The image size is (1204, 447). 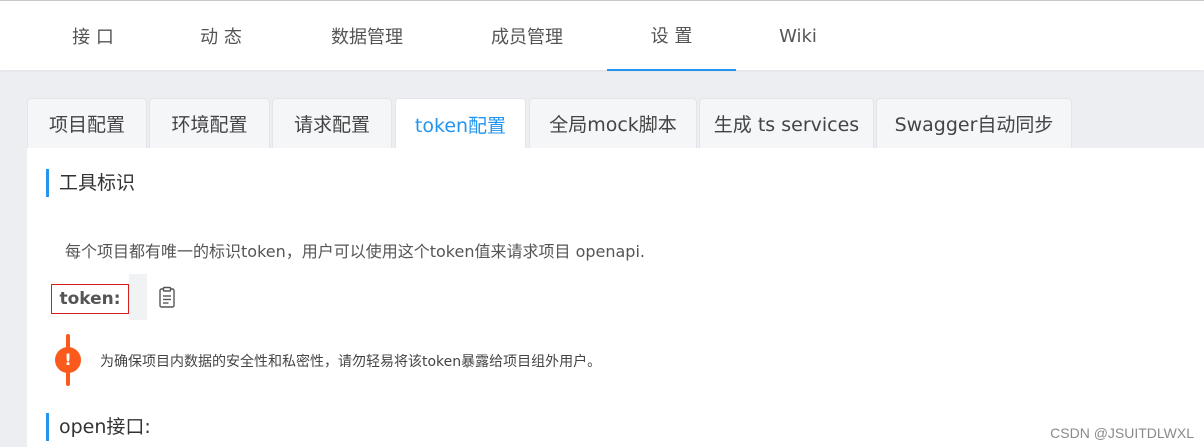 I want to click on token-value, so click(x=138, y=297).